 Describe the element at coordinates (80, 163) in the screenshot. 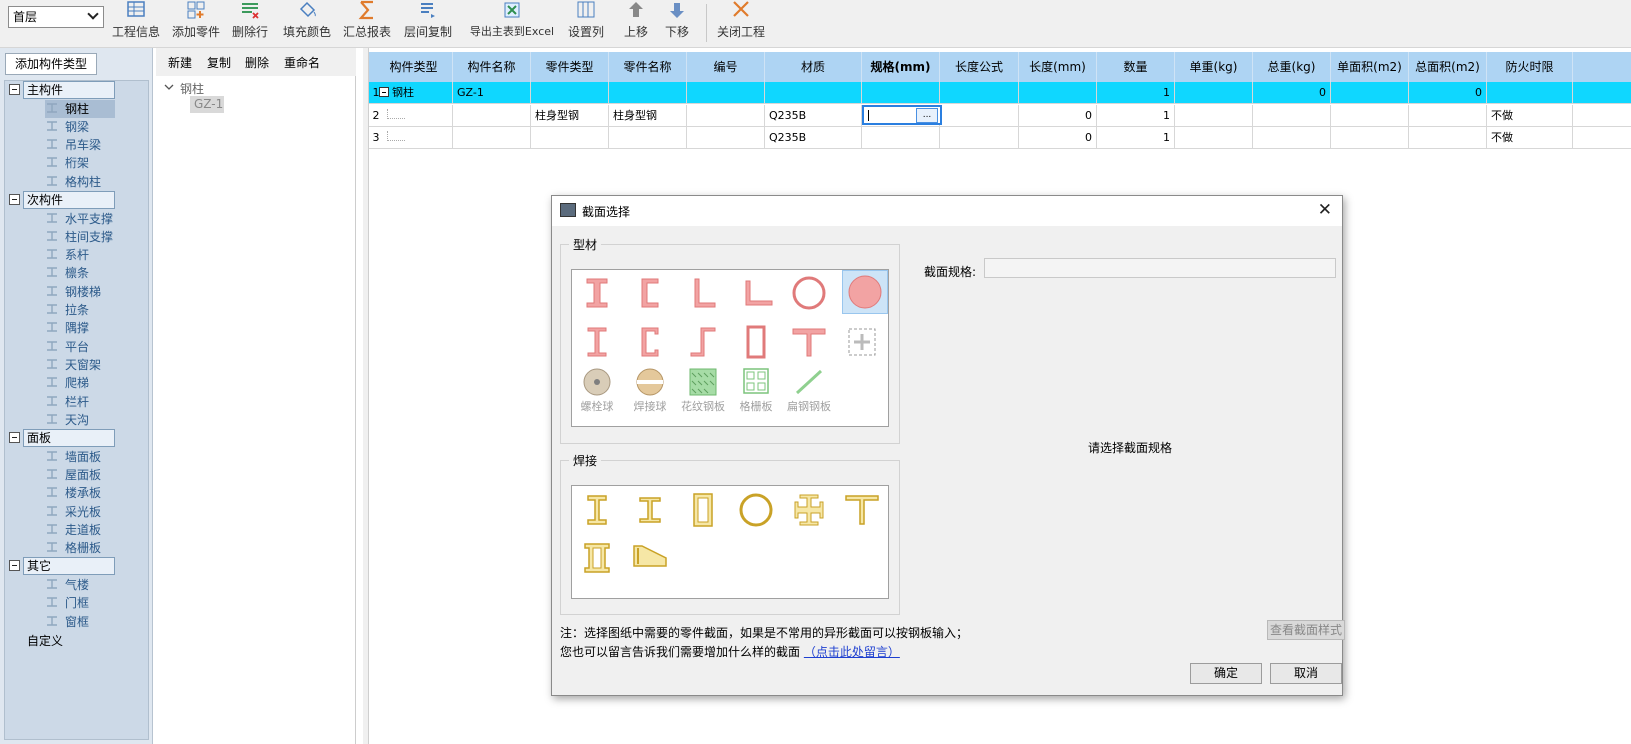

I see `tree-item: 桁架` at that location.